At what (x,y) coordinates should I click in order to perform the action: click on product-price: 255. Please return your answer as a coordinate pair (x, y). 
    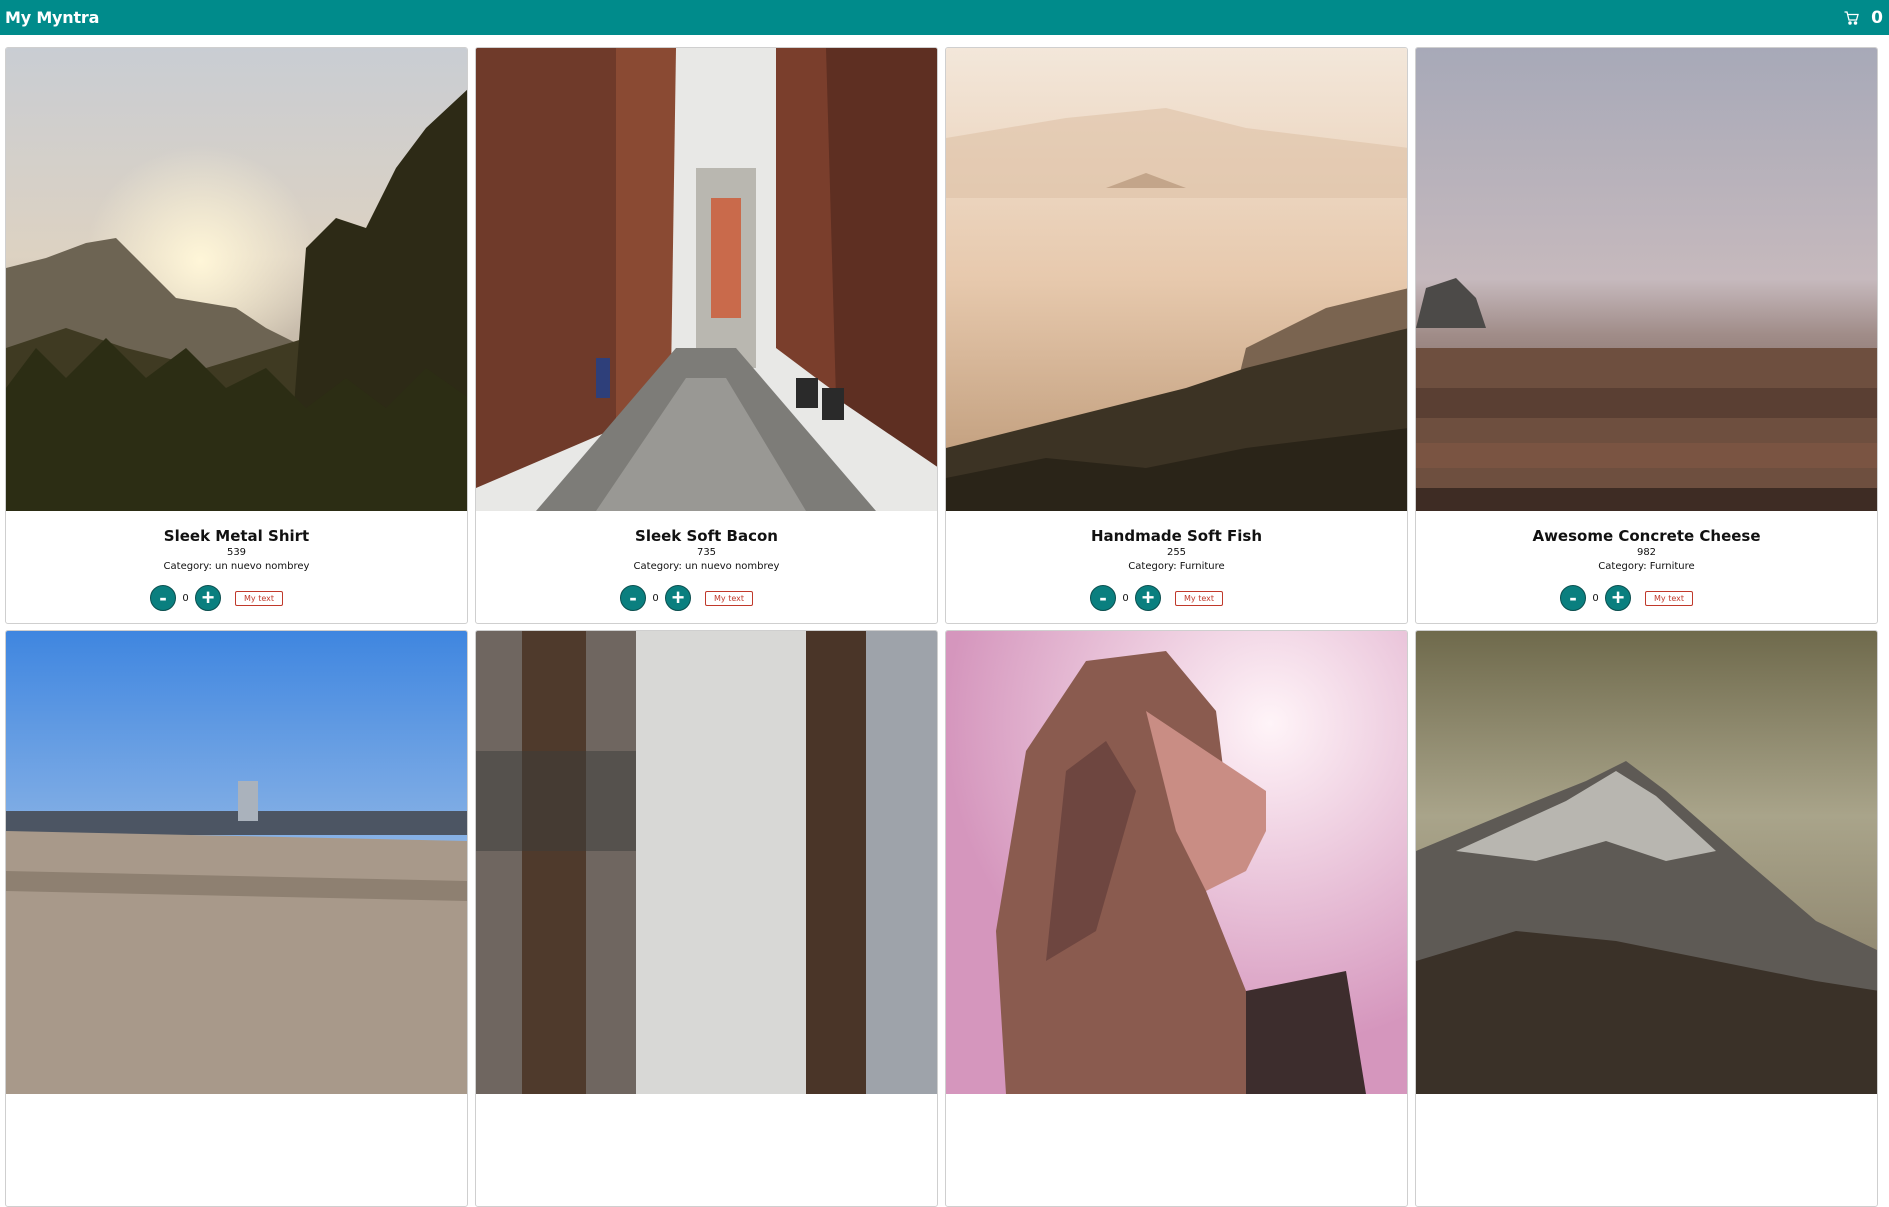
    Looking at the image, I should click on (1176, 552).